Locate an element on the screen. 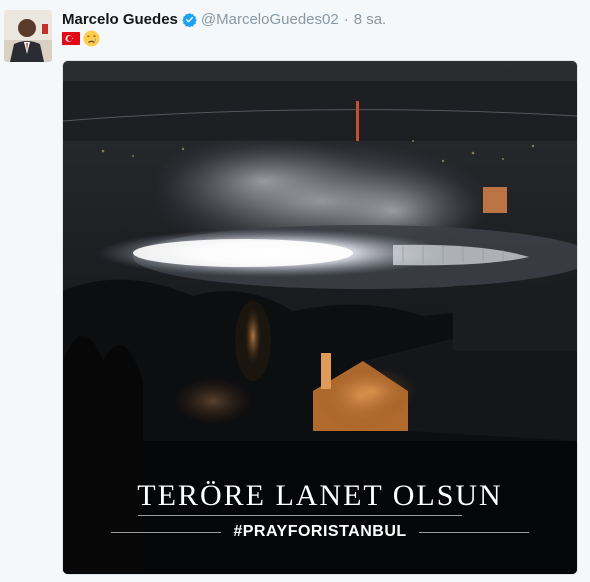  author-handle: @MarceloGuedes02 is located at coordinates (270, 19).